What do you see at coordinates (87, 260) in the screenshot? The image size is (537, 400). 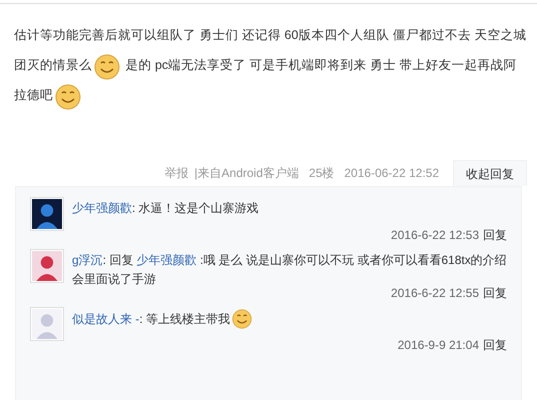 I see `user-link: g浮沉` at bounding box center [87, 260].